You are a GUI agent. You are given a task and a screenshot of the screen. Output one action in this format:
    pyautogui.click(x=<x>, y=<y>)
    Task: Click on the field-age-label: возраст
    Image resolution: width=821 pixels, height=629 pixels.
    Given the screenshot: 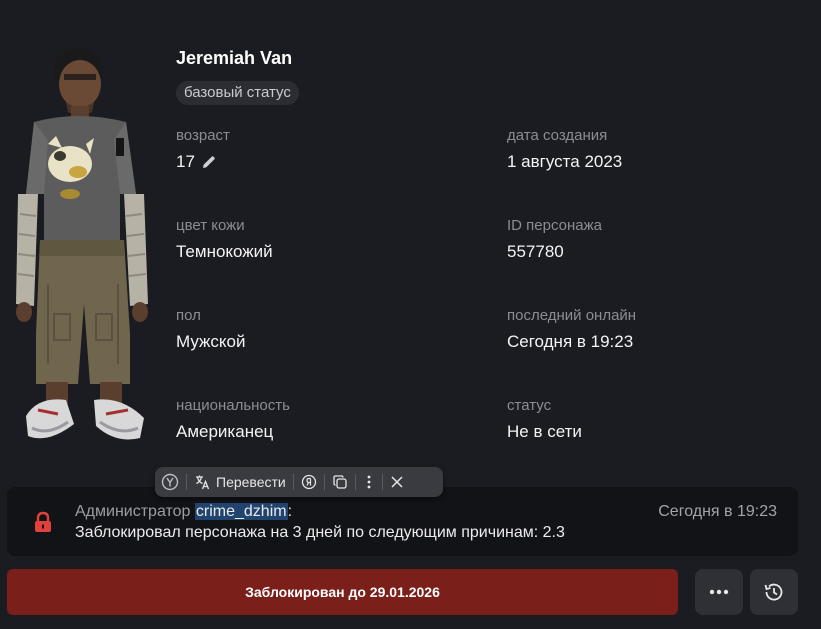 What is the action you would take?
    pyautogui.click(x=203, y=135)
    